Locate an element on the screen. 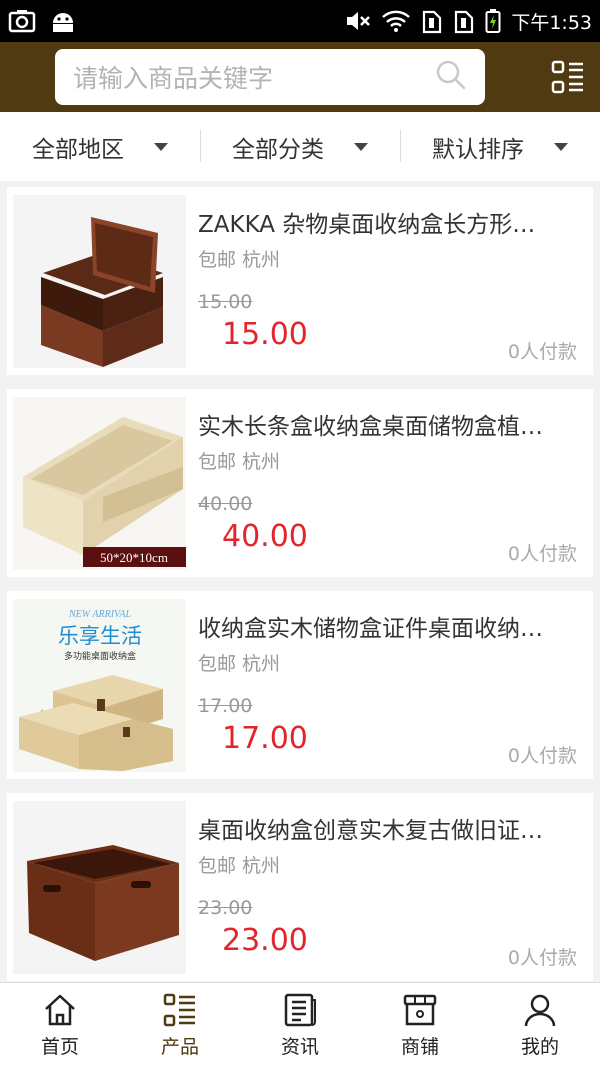 The width and height of the screenshot is (600, 1067). sim2-signal-icon is located at coordinates (464, 21).